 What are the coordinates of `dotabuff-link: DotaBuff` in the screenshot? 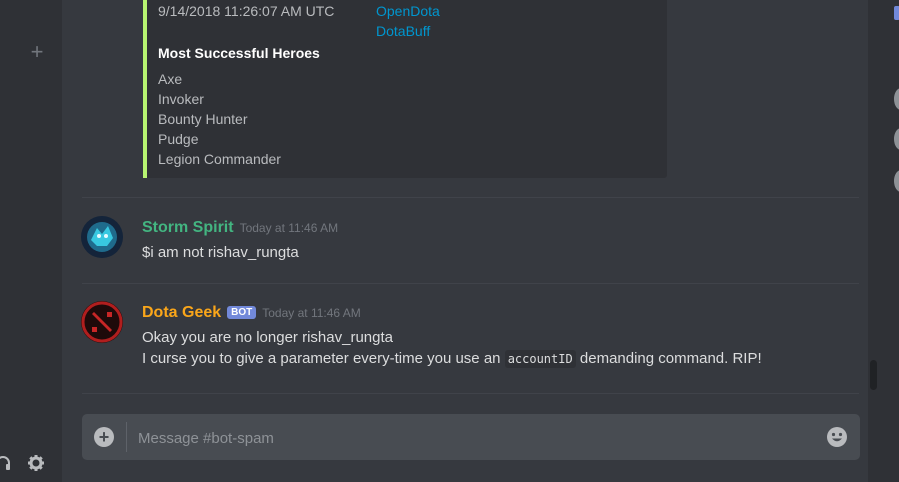 It's located at (403, 31).